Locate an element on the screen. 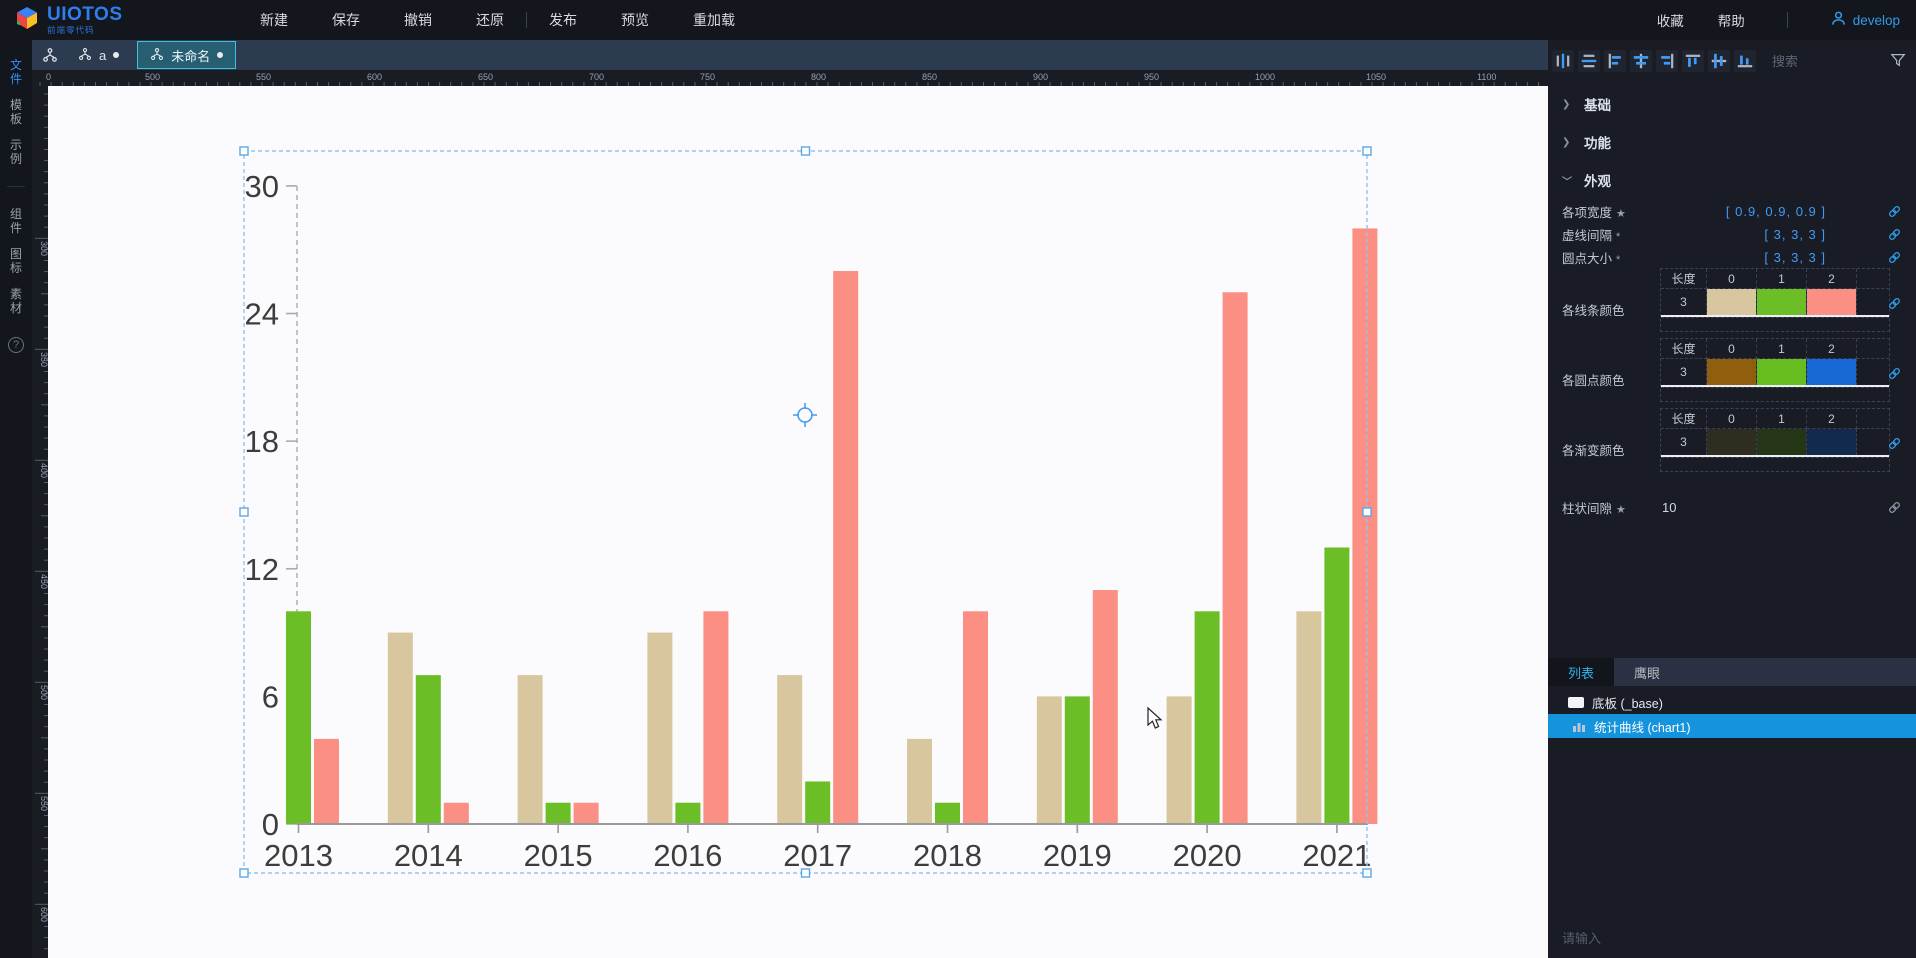  menu-item-预览: 预览 is located at coordinates (635, 20).